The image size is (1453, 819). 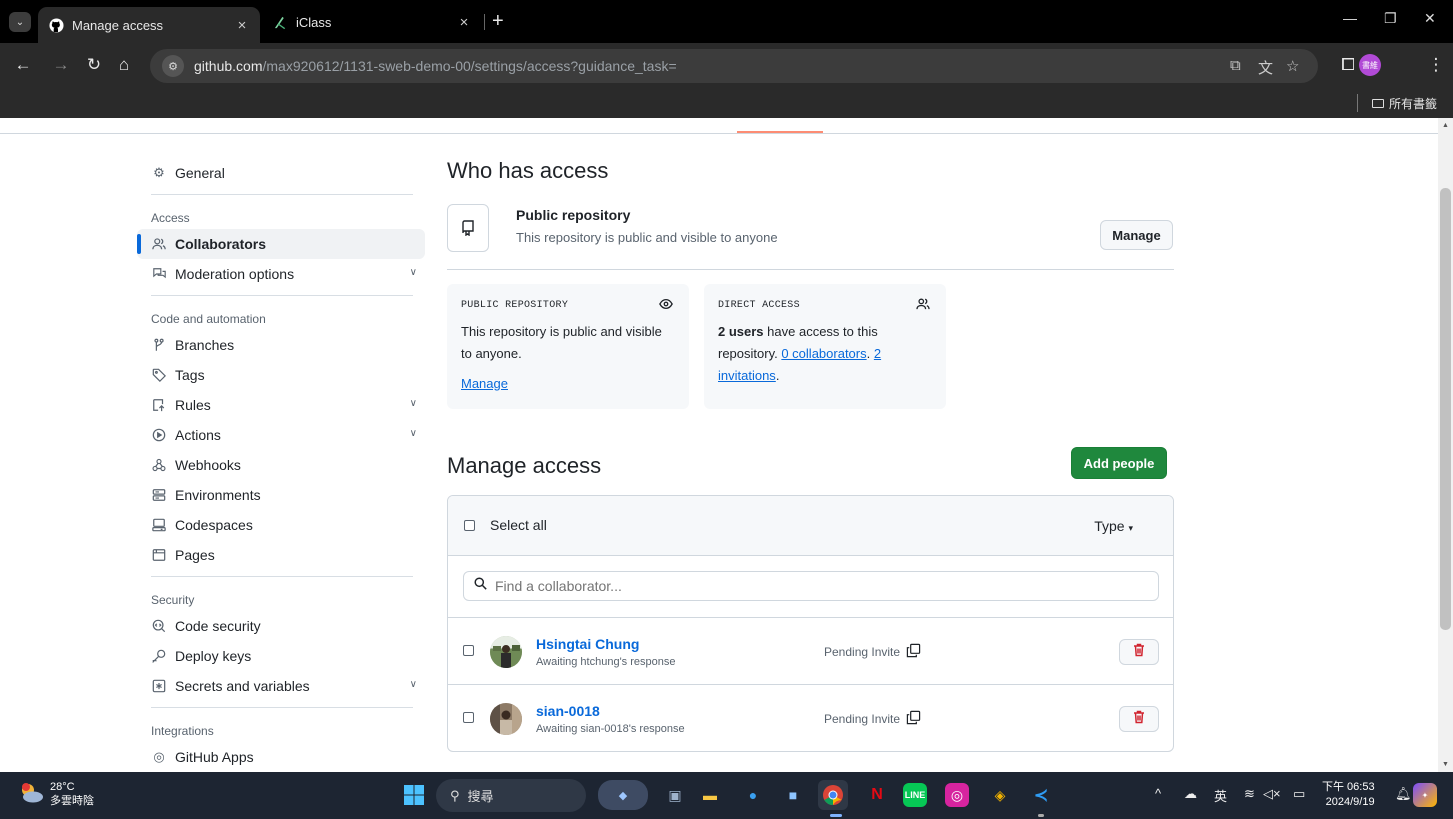 What do you see at coordinates (173, 66) in the screenshot?
I see `site-info-icon: ⚙` at bounding box center [173, 66].